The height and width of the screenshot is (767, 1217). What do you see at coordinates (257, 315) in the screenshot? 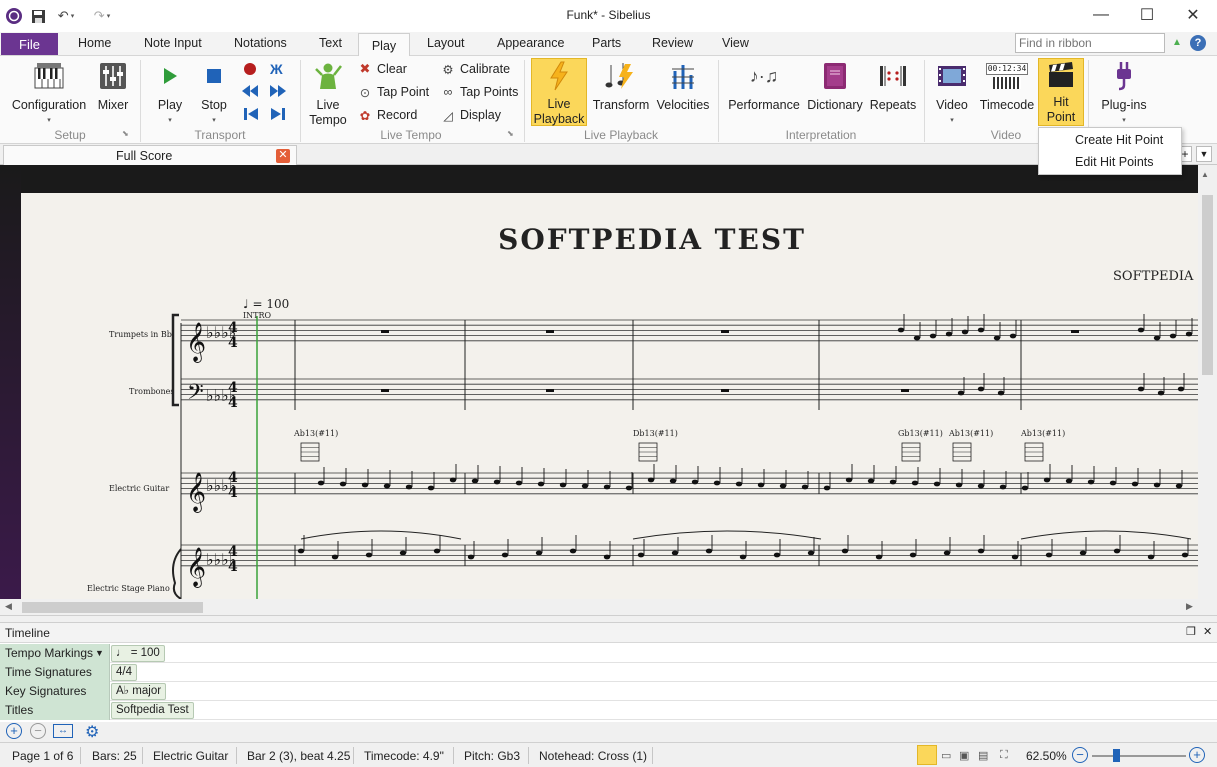
I see `rehearsal-mark: INTRO` at bounding box center [257, 315].